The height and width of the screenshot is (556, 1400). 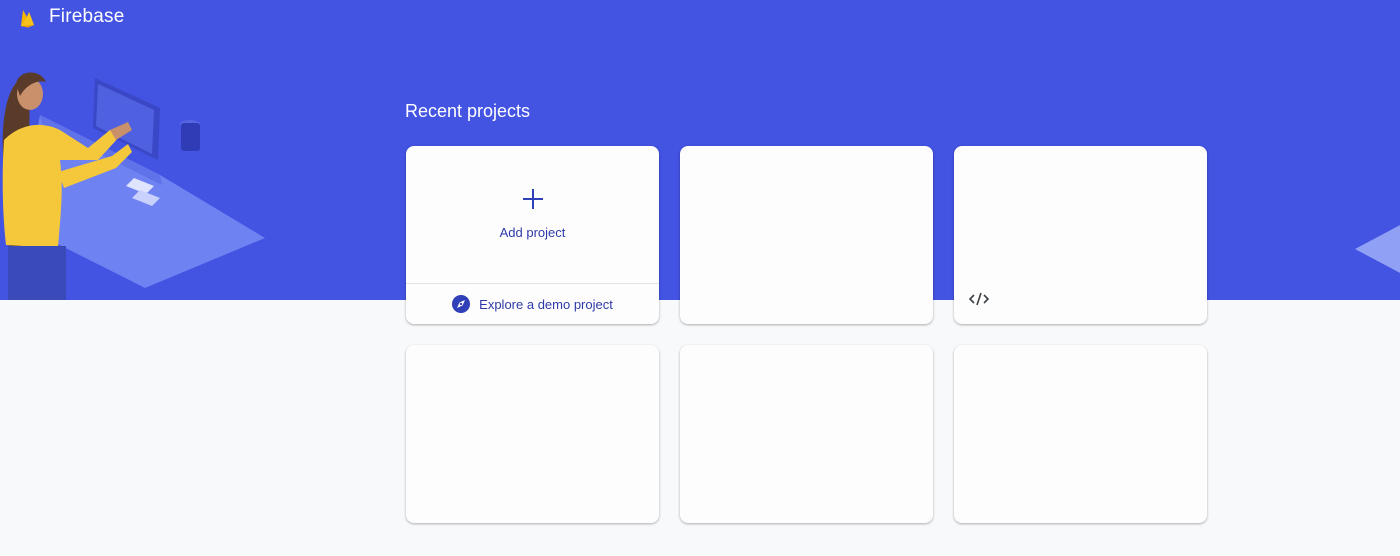 What do you see at coordinates (133, 186) in the screenshot?
I see `developer-illustration` at bounding box center [133, 186].